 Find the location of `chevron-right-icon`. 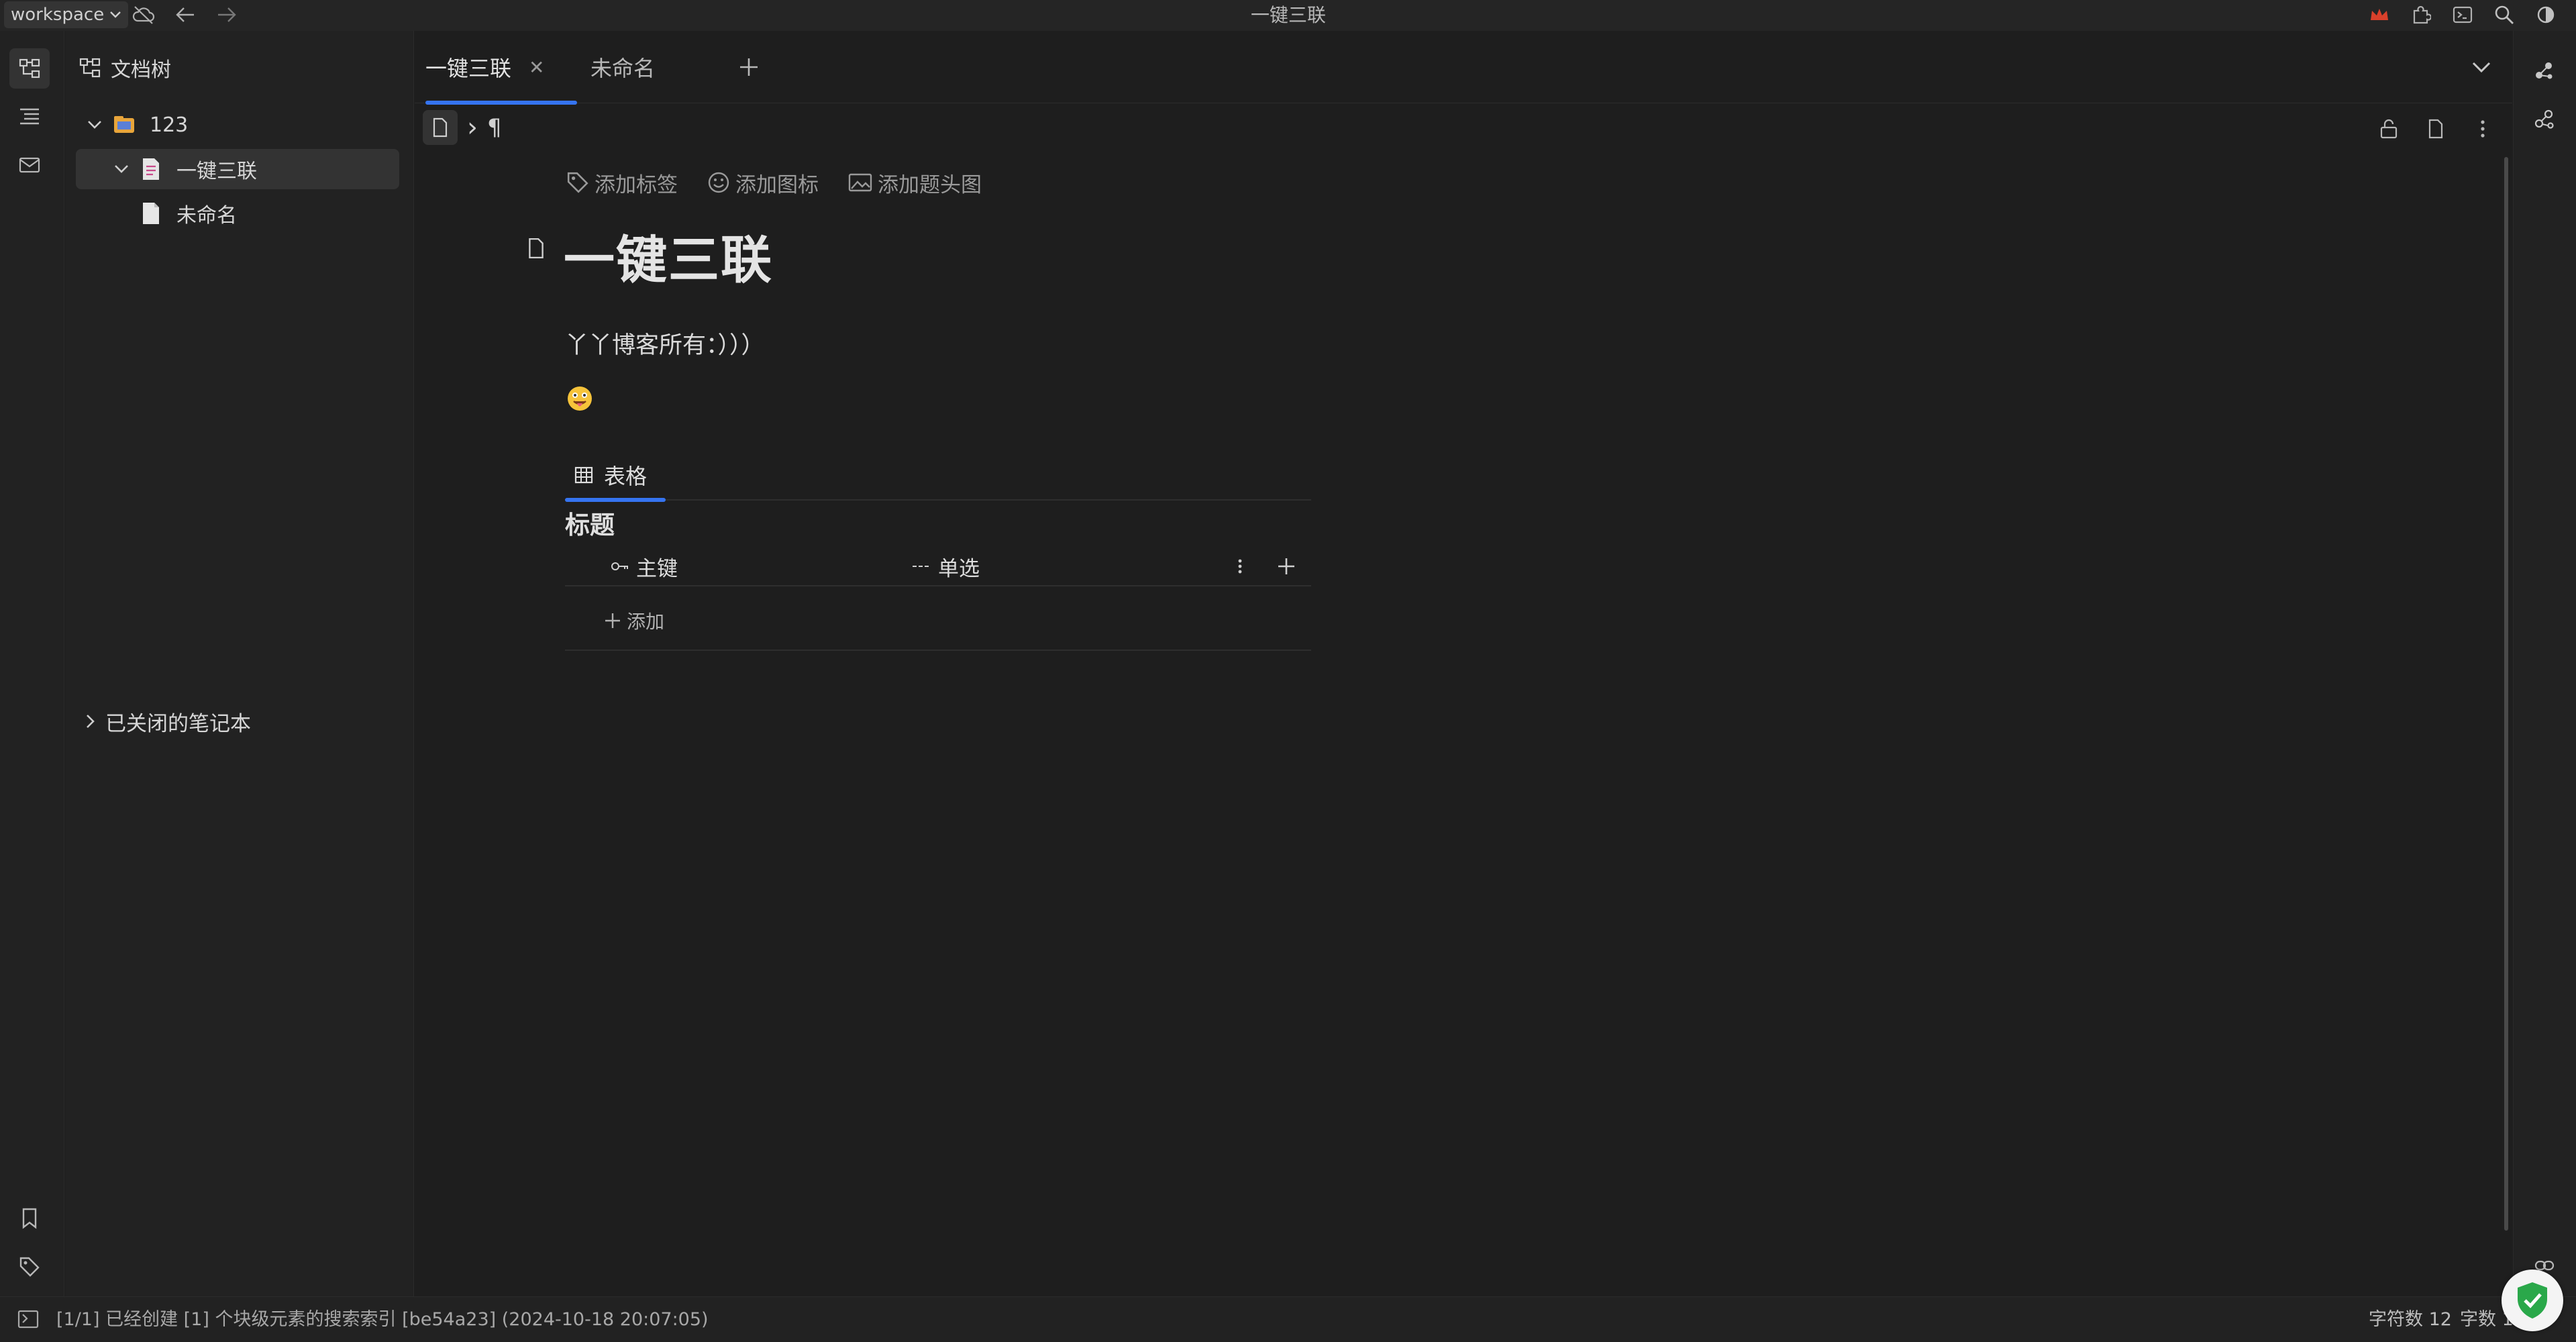

chevron-right-icon is located at coordinates (91, 721).